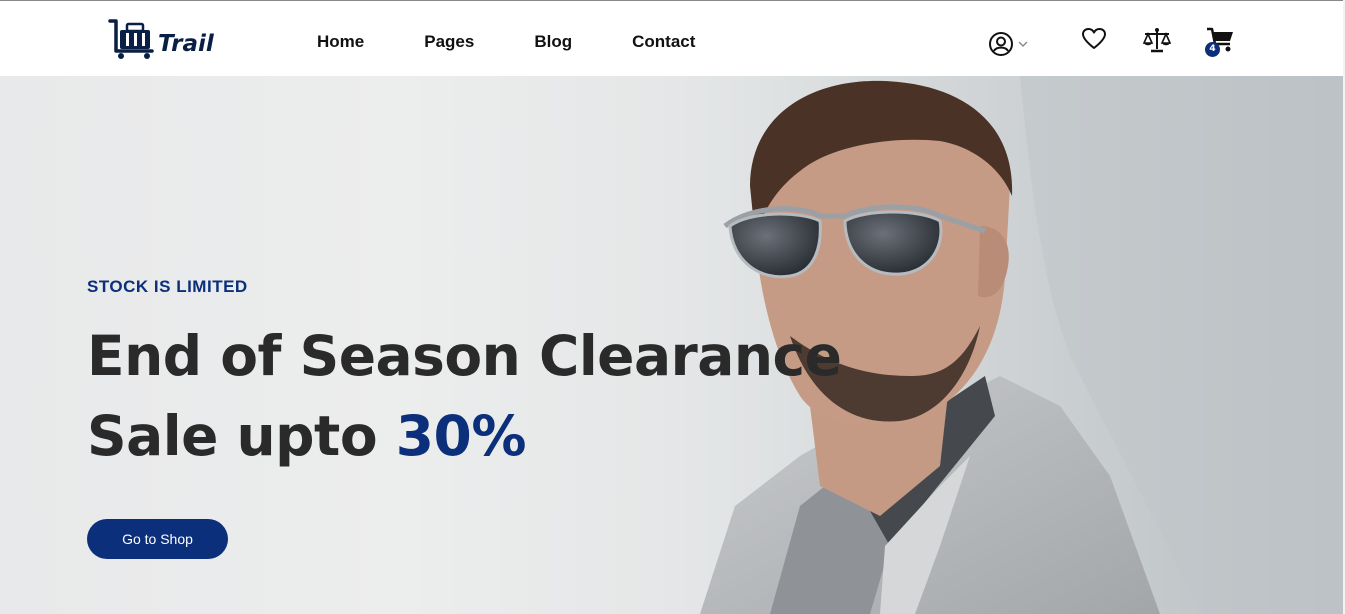  Describe the element at coordinates (1094, 38) in the screenshot. I see `heart-icon` at that location.